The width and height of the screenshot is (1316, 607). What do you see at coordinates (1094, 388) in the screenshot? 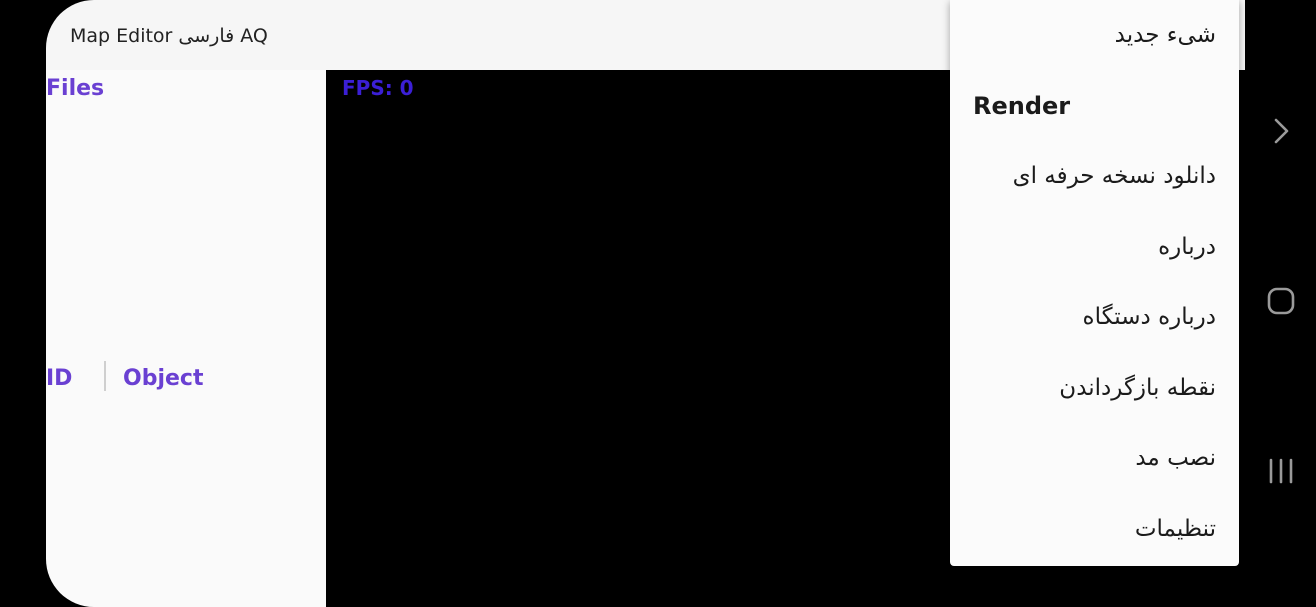
I see `menu-item-restore-point: نقطه بازگرداندن` at bounding box center [1094, 388].